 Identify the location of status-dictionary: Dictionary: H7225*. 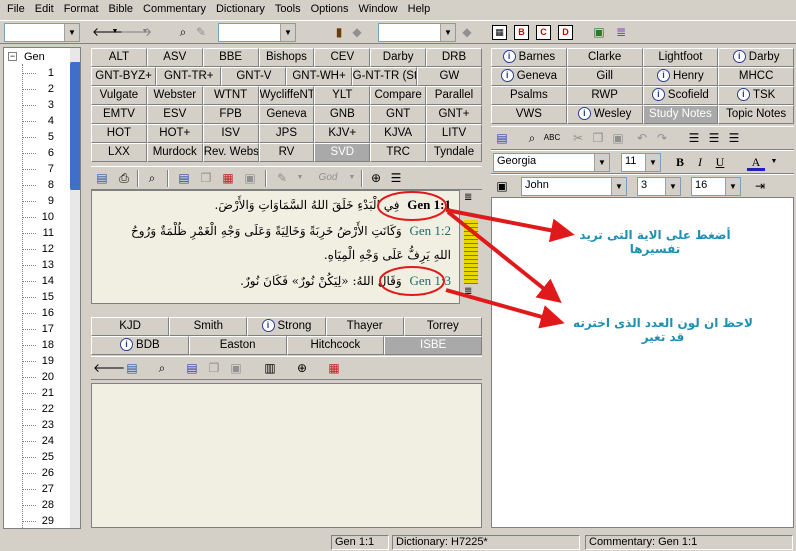
(486, 542).